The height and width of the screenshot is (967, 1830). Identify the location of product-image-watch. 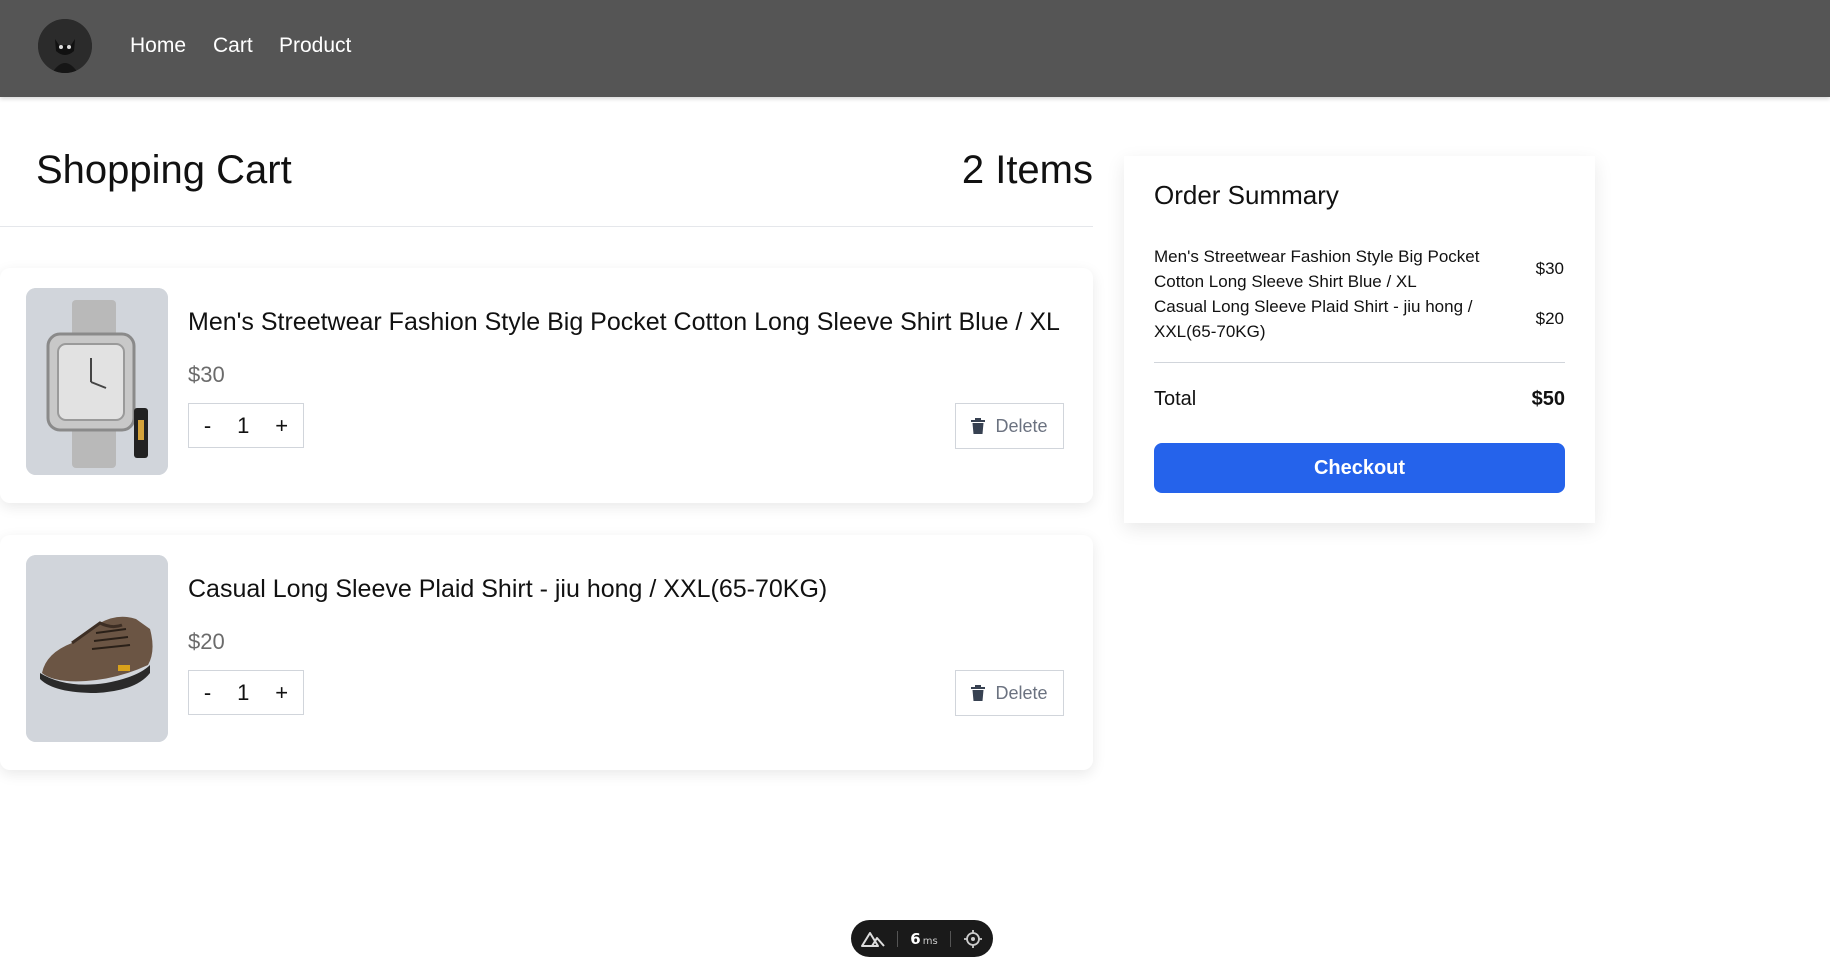
(97, 381).